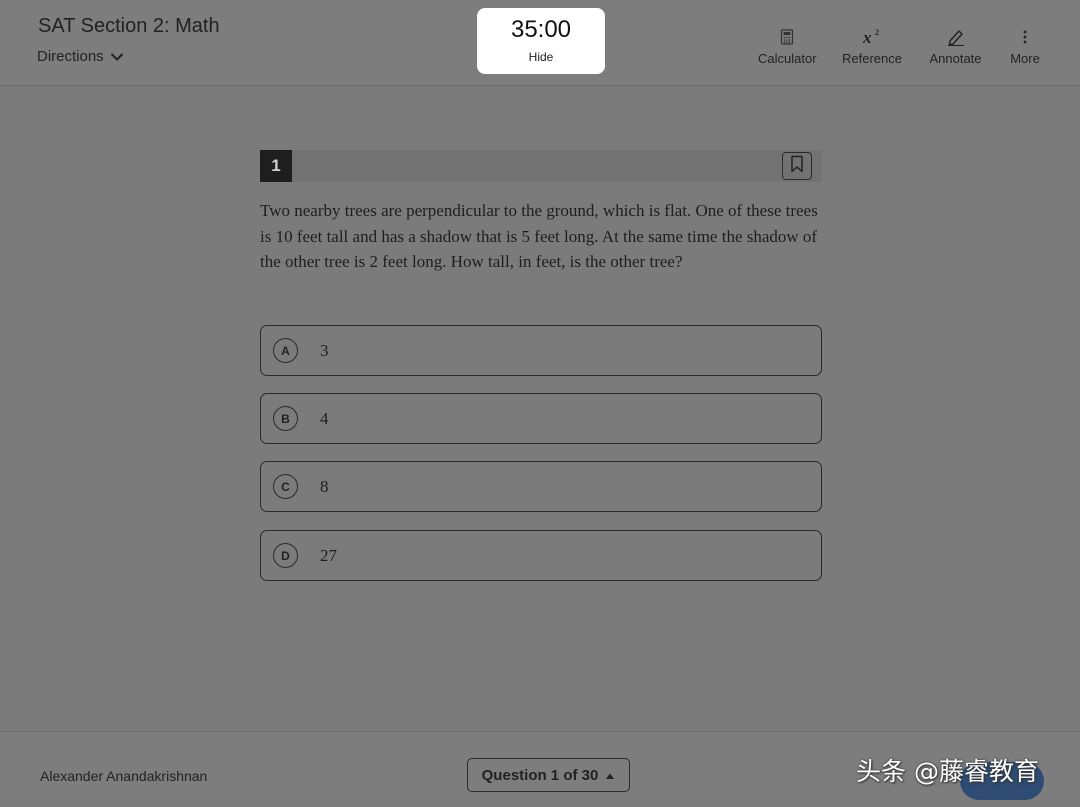  What do you see at coordinates (955, 58) in the screenshot?
I see `annotate-label: Annotate` at bounding box center [955, 58].